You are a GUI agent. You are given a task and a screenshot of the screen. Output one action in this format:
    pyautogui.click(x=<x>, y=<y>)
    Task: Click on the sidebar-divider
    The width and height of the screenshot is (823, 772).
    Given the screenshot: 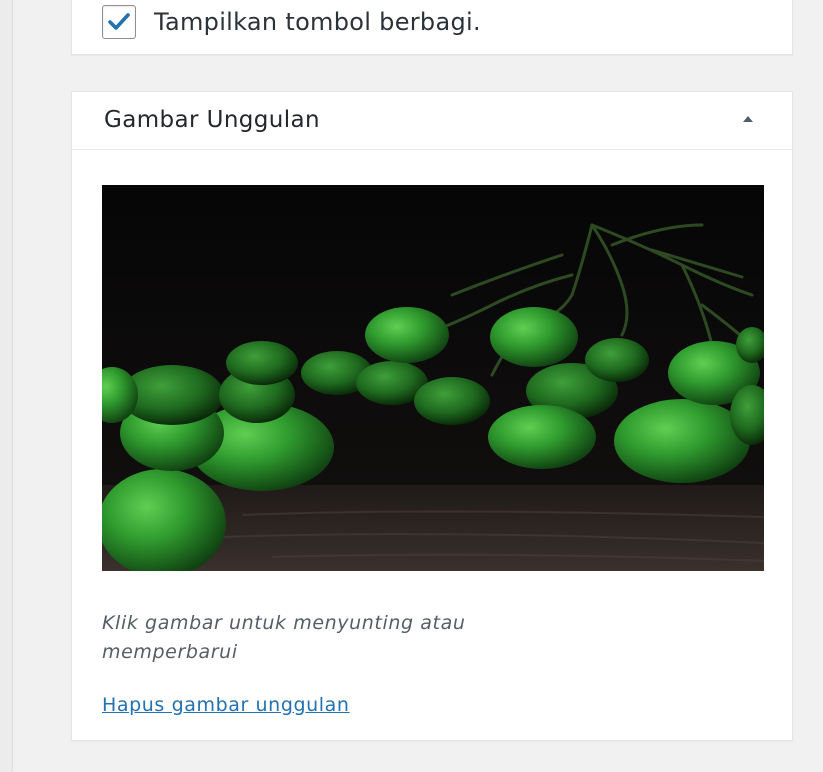 What is the action you would take?
    pyautogui.click(x=12, y=386)
    